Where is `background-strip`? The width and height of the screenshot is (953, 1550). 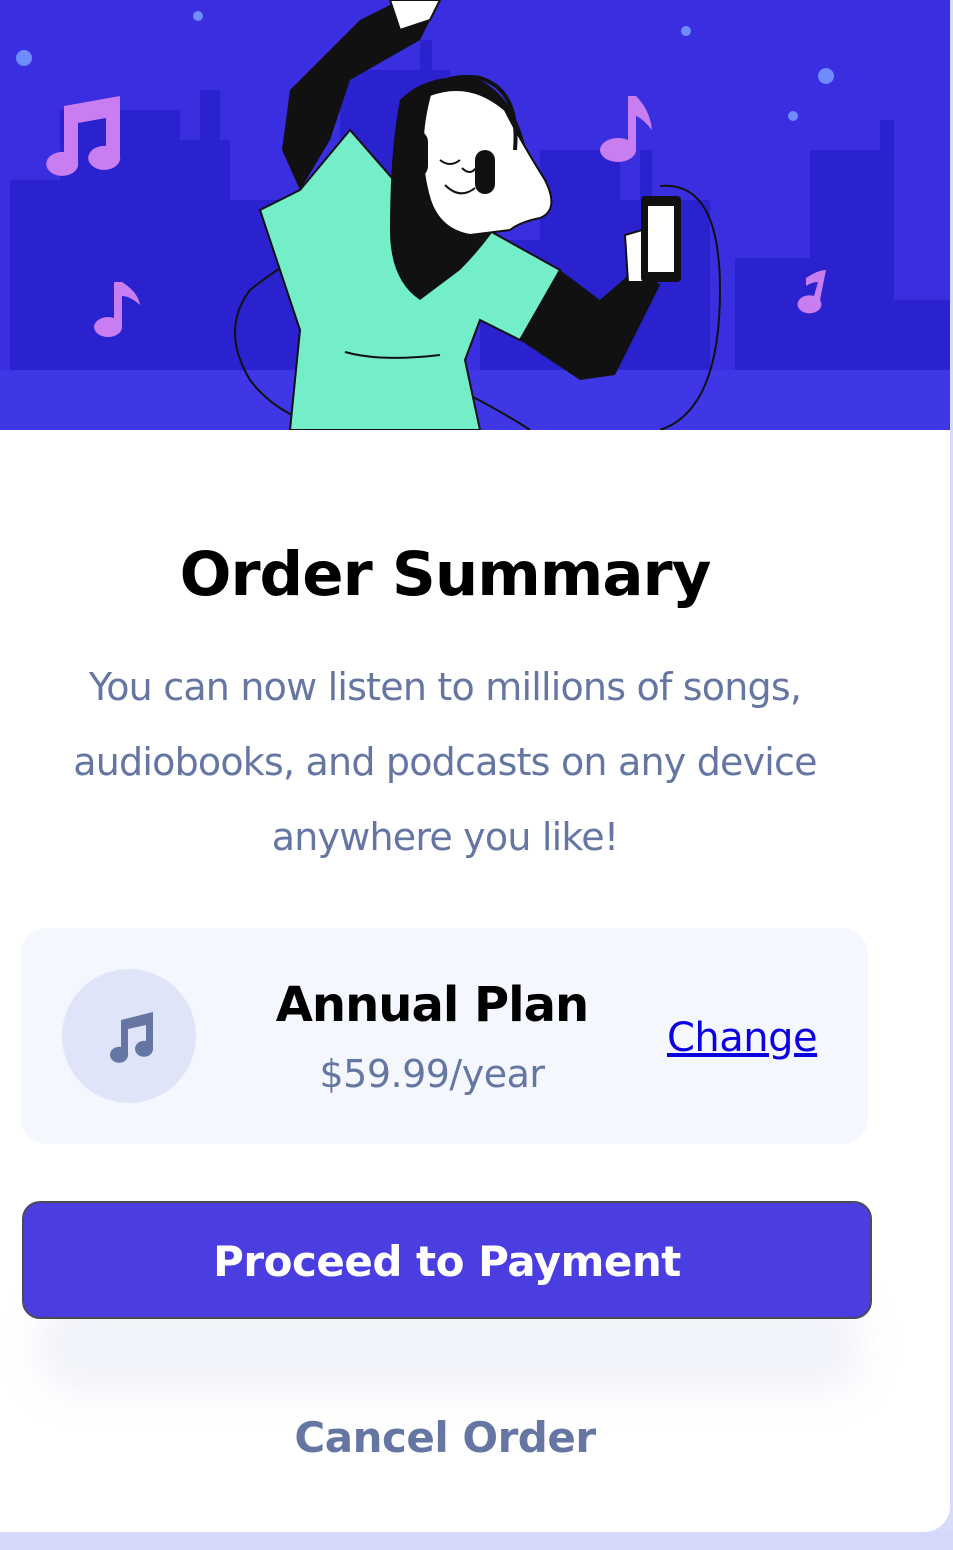
background-strip is located at coordinates (476, 1541).